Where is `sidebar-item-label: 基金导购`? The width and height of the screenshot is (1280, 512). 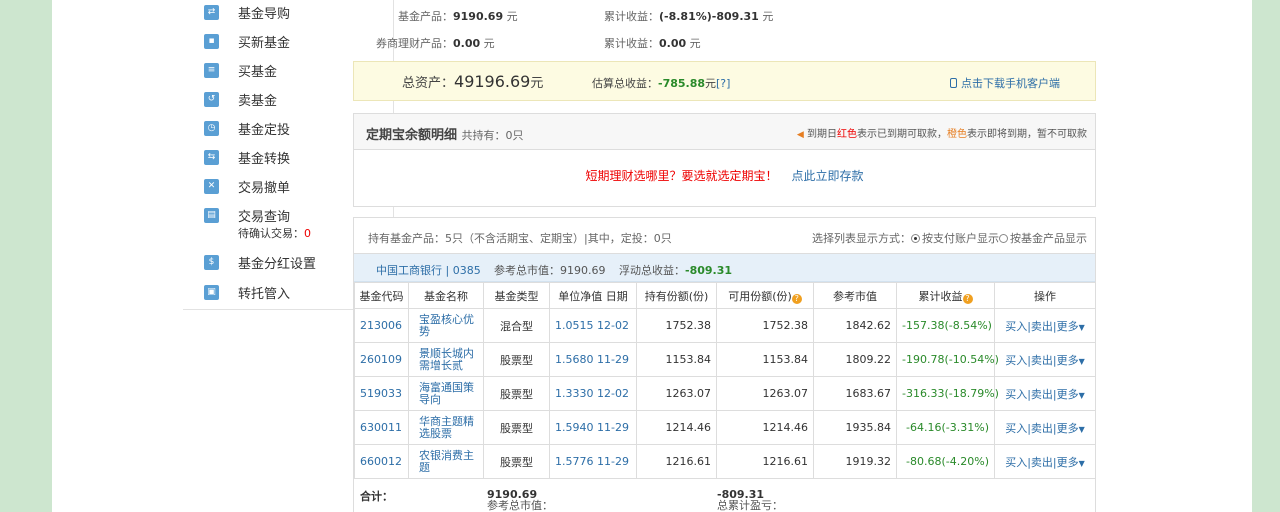 sidebar-item-label: 基金导购 is located at coordinates (264, 14).